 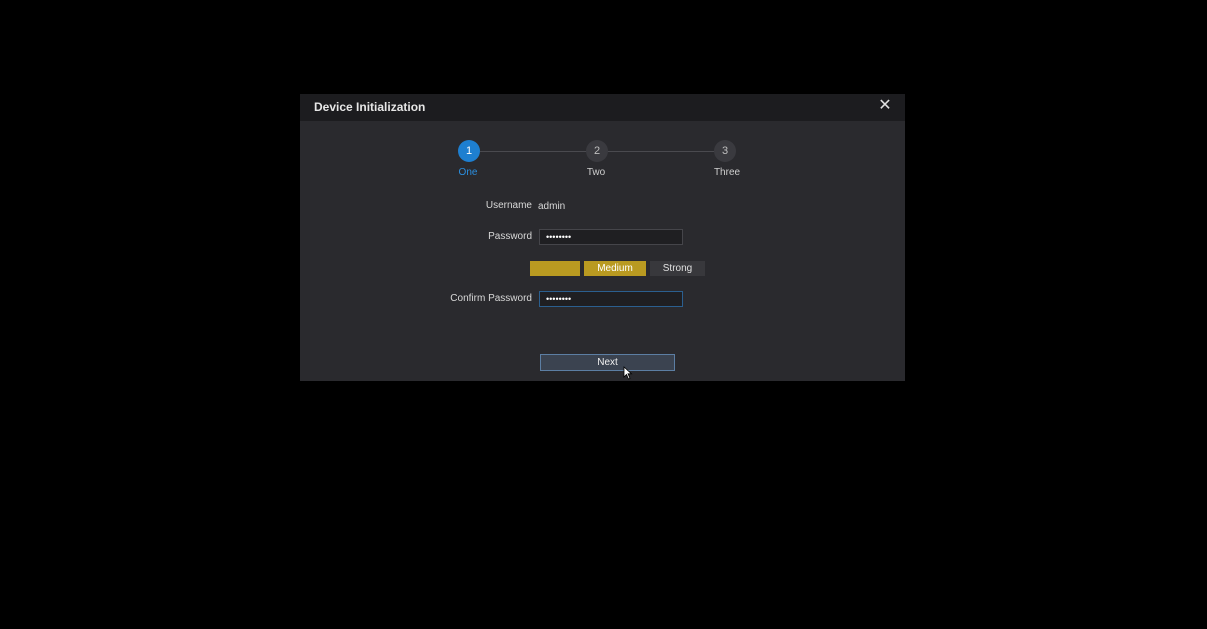 What do you see at coordinates (597, 151) in the screenshot?
I see `step-2-indicator: 2` at bounding box center [597, 151].